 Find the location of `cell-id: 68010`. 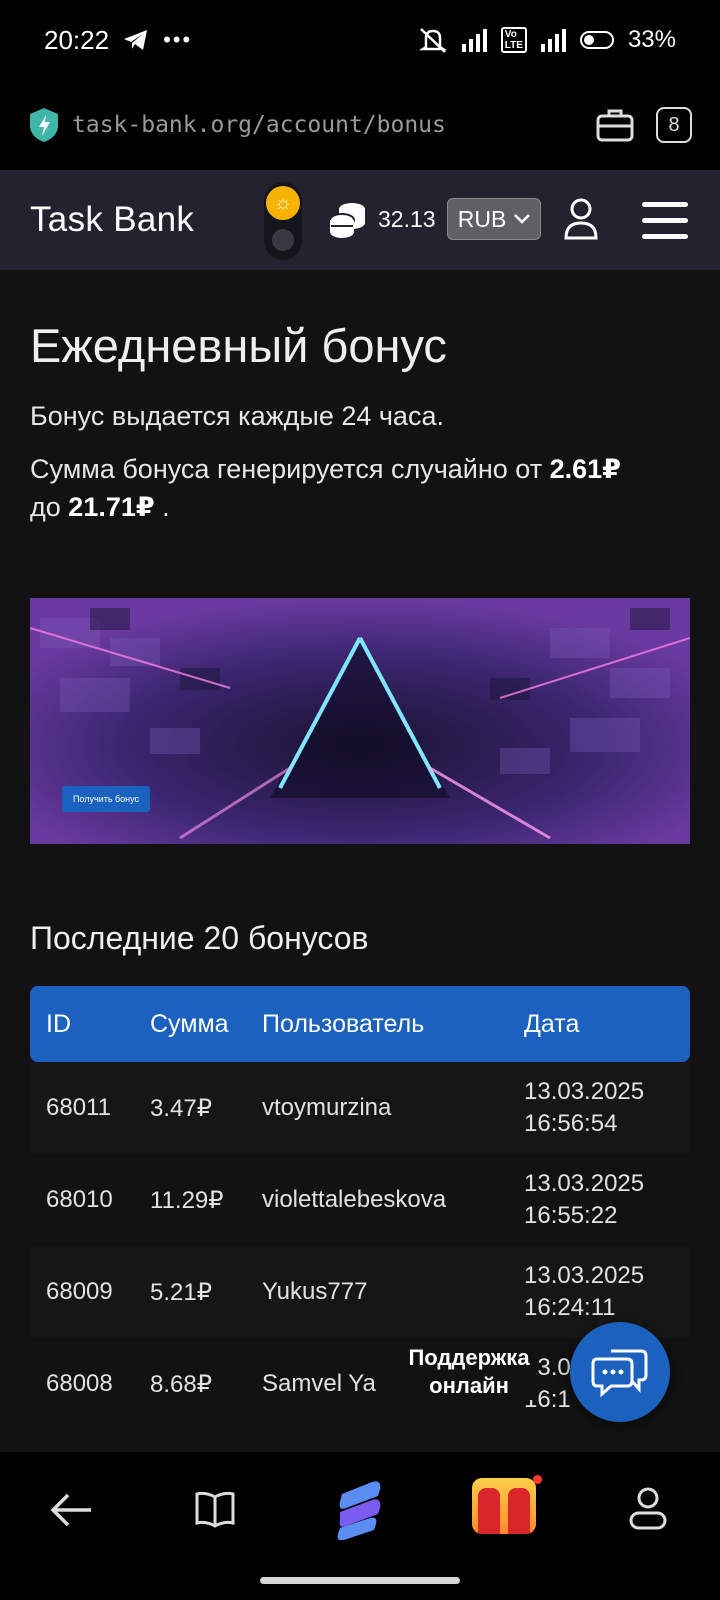

cell-id: 68010 is located at coordinates (79, 1199).